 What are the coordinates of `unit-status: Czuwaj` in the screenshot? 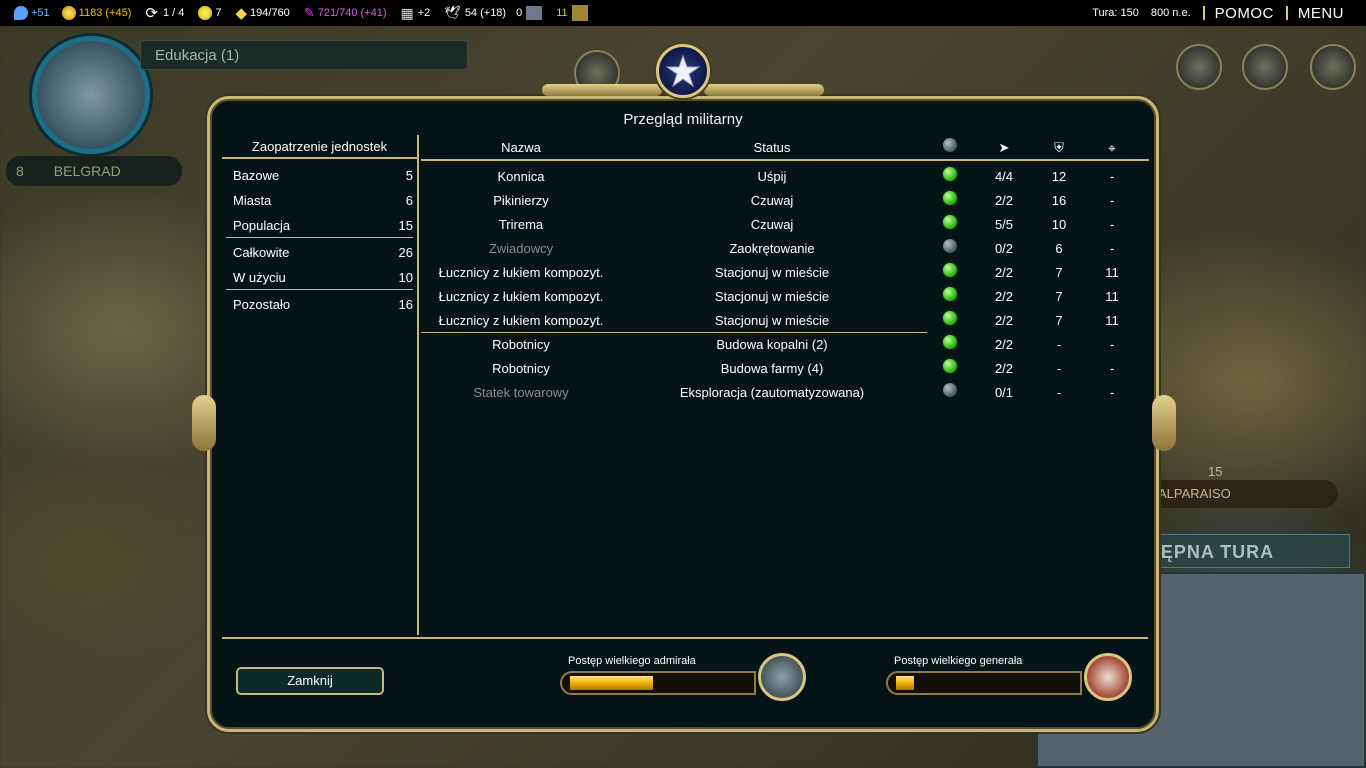 It's located at (772, 224).